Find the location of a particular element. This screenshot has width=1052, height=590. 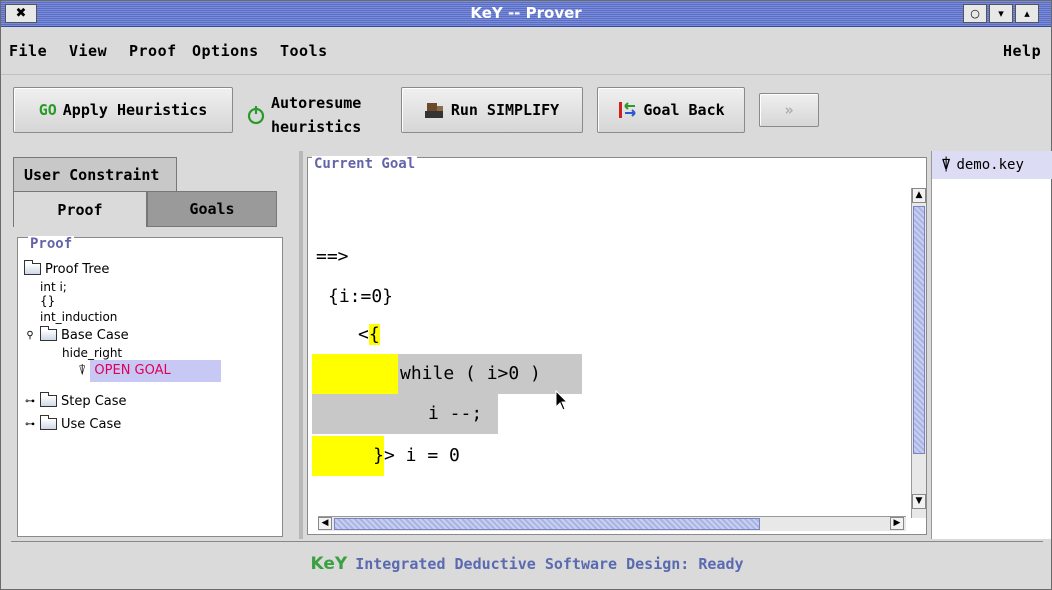

tree-node-label: int_induction is located at coordinates (79, 317).